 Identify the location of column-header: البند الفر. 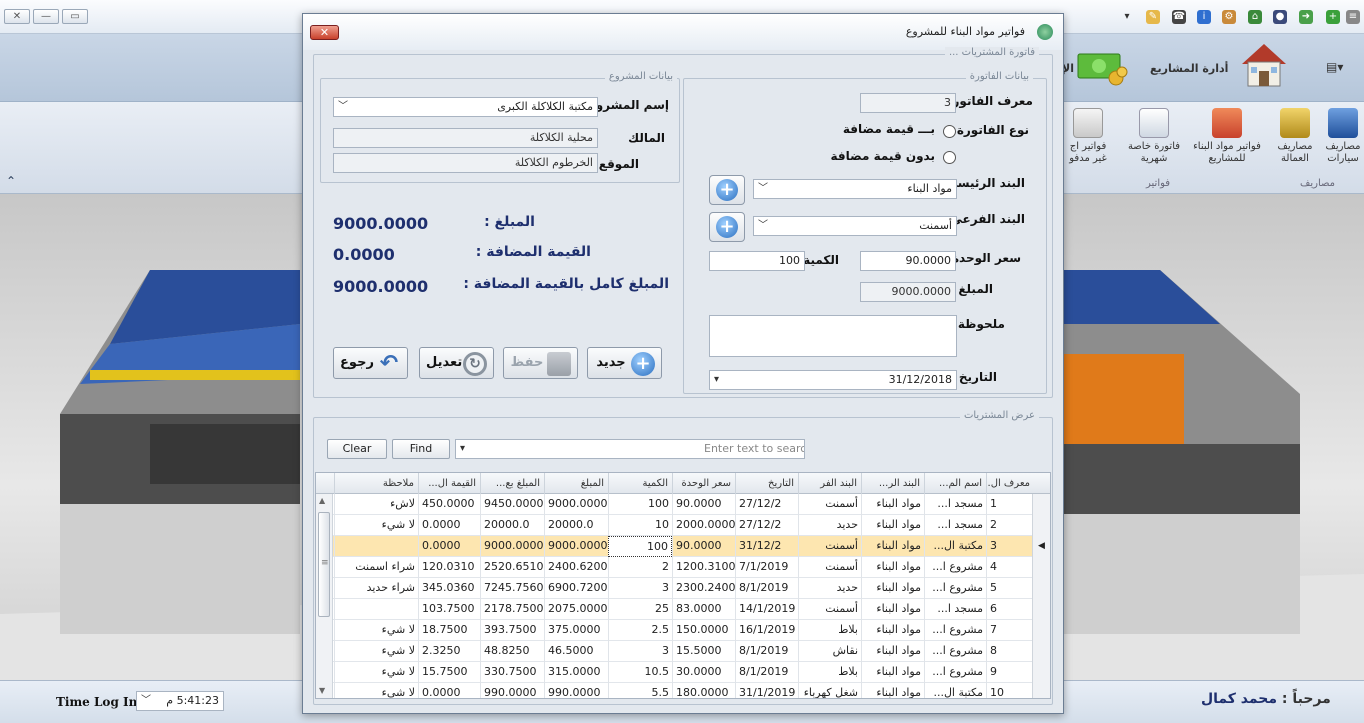
(829, 483).